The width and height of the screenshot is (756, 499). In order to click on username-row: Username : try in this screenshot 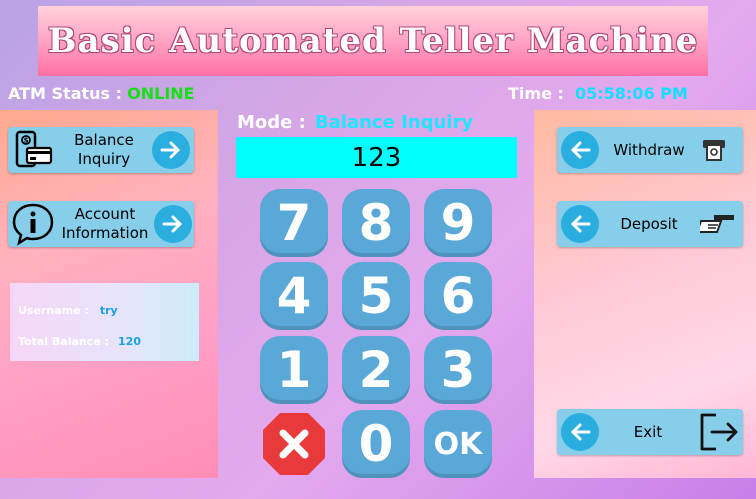, I will do `click(68, 308)`.